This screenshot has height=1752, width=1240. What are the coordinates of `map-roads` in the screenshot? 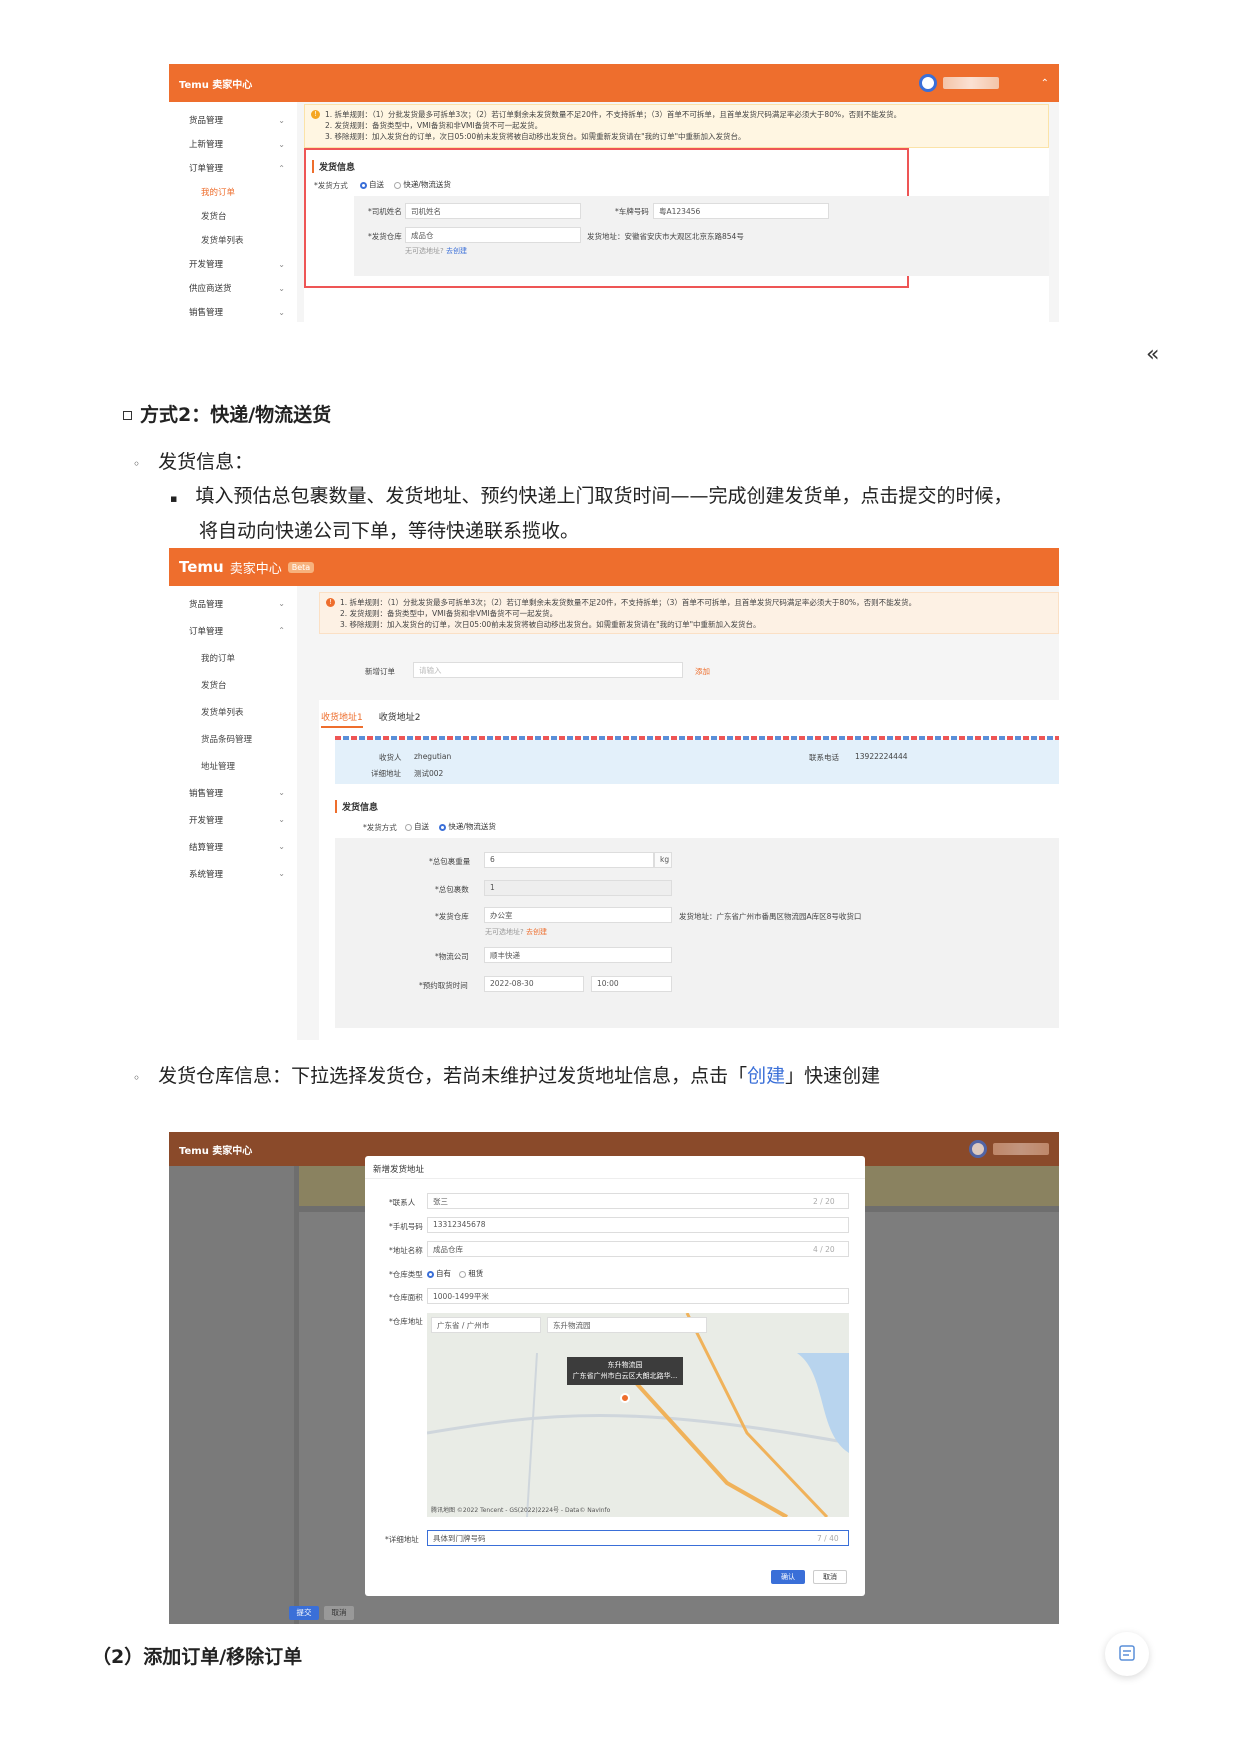 It's located at (638, 1415).